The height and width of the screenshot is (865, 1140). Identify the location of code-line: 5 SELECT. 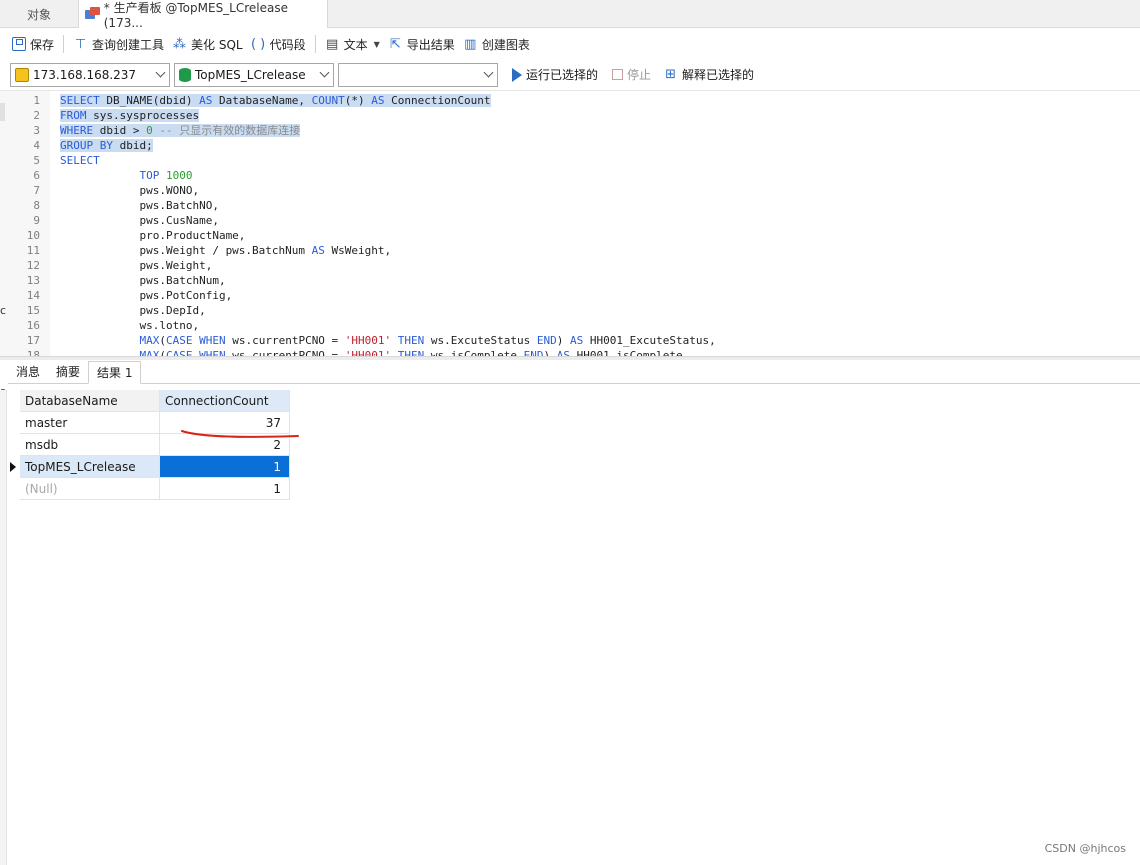
(570, 160).